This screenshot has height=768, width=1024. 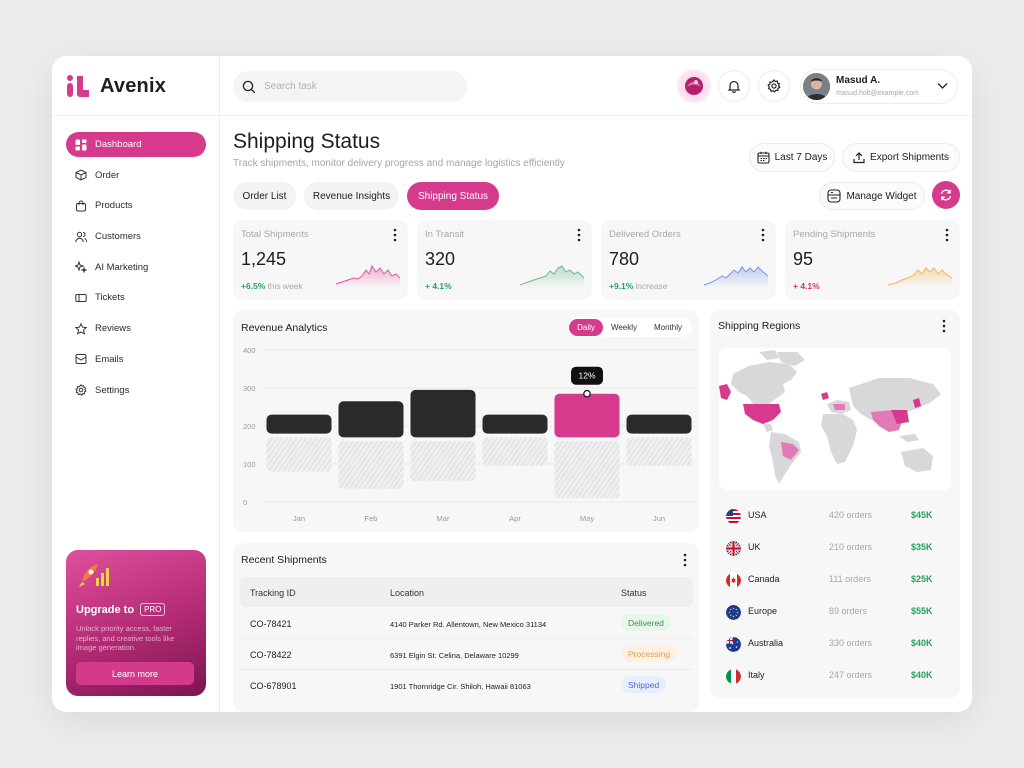 I want to click on period-daily: Daily, so click(x=586, y=327).